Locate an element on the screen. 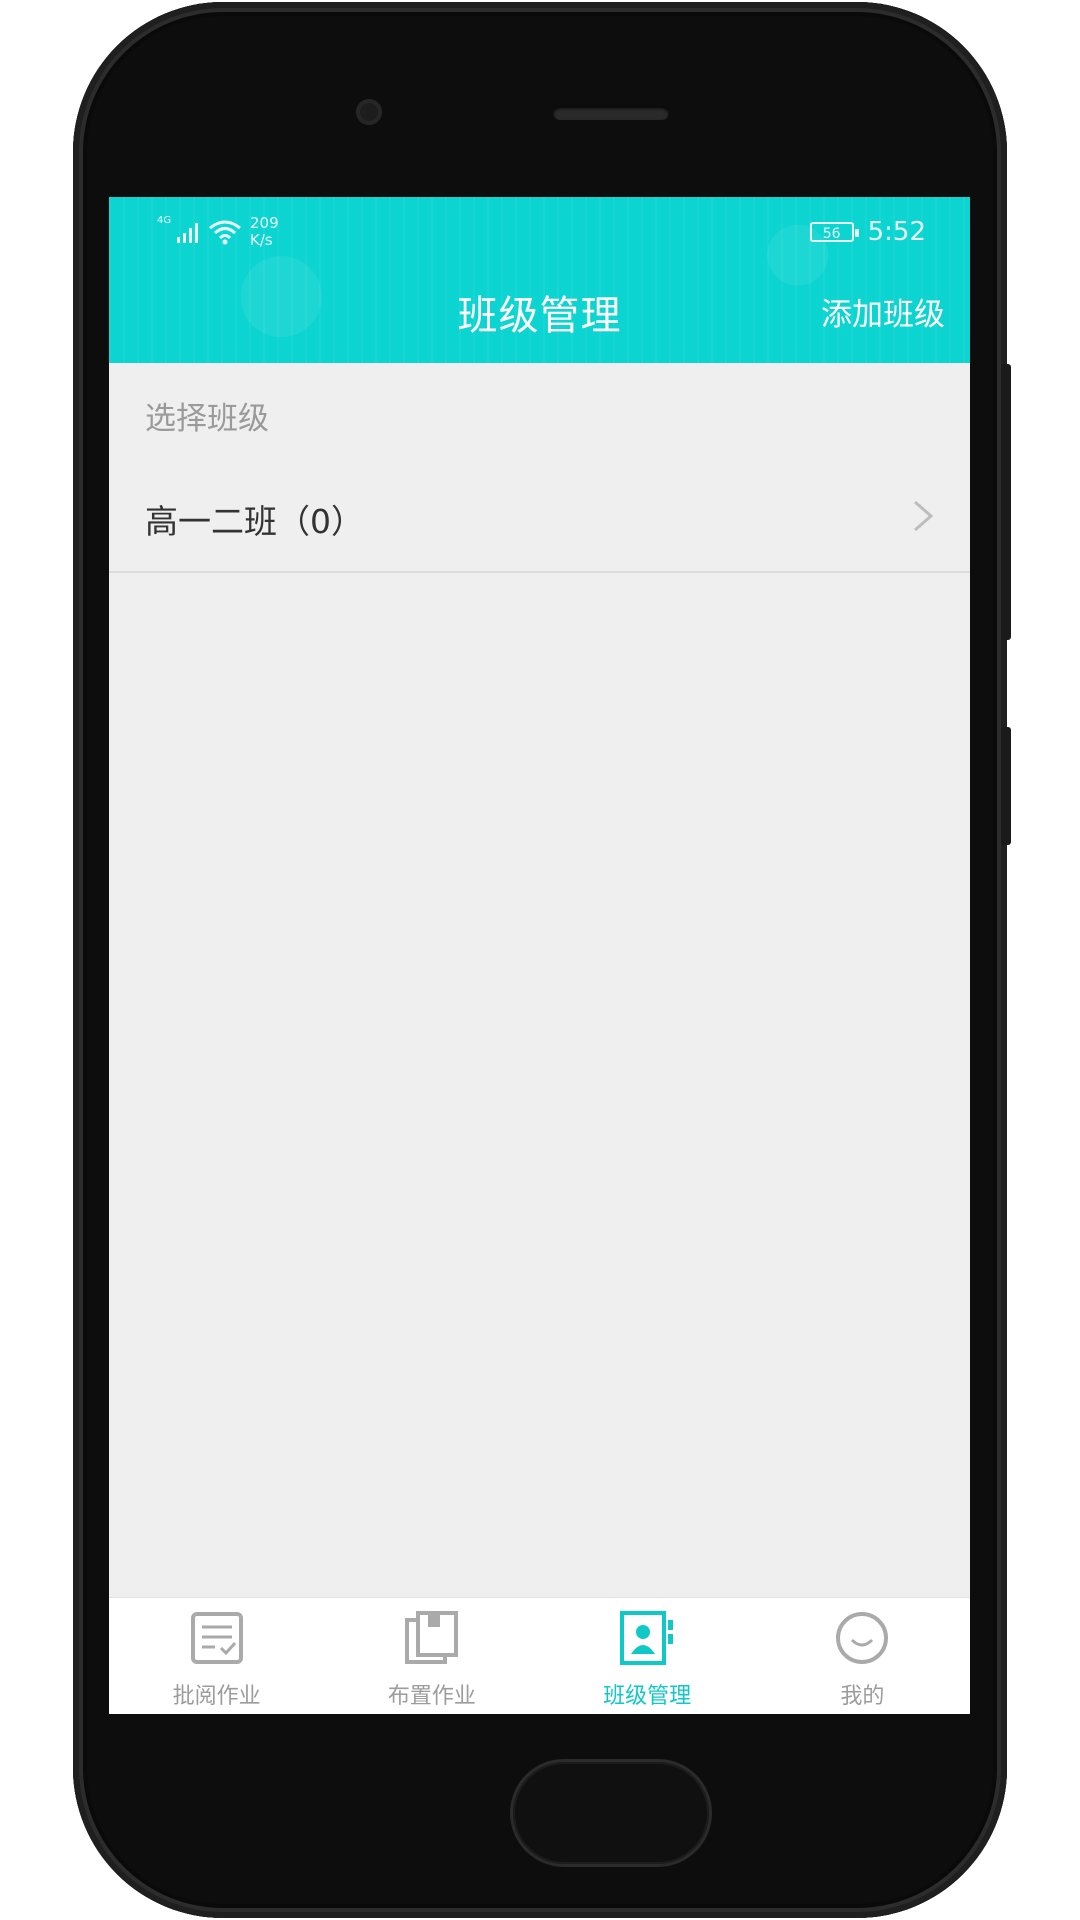 The width and height of the screenshot is (1080, 1920). add-class-button: 添加班级 is located at coordinates (883, 311).